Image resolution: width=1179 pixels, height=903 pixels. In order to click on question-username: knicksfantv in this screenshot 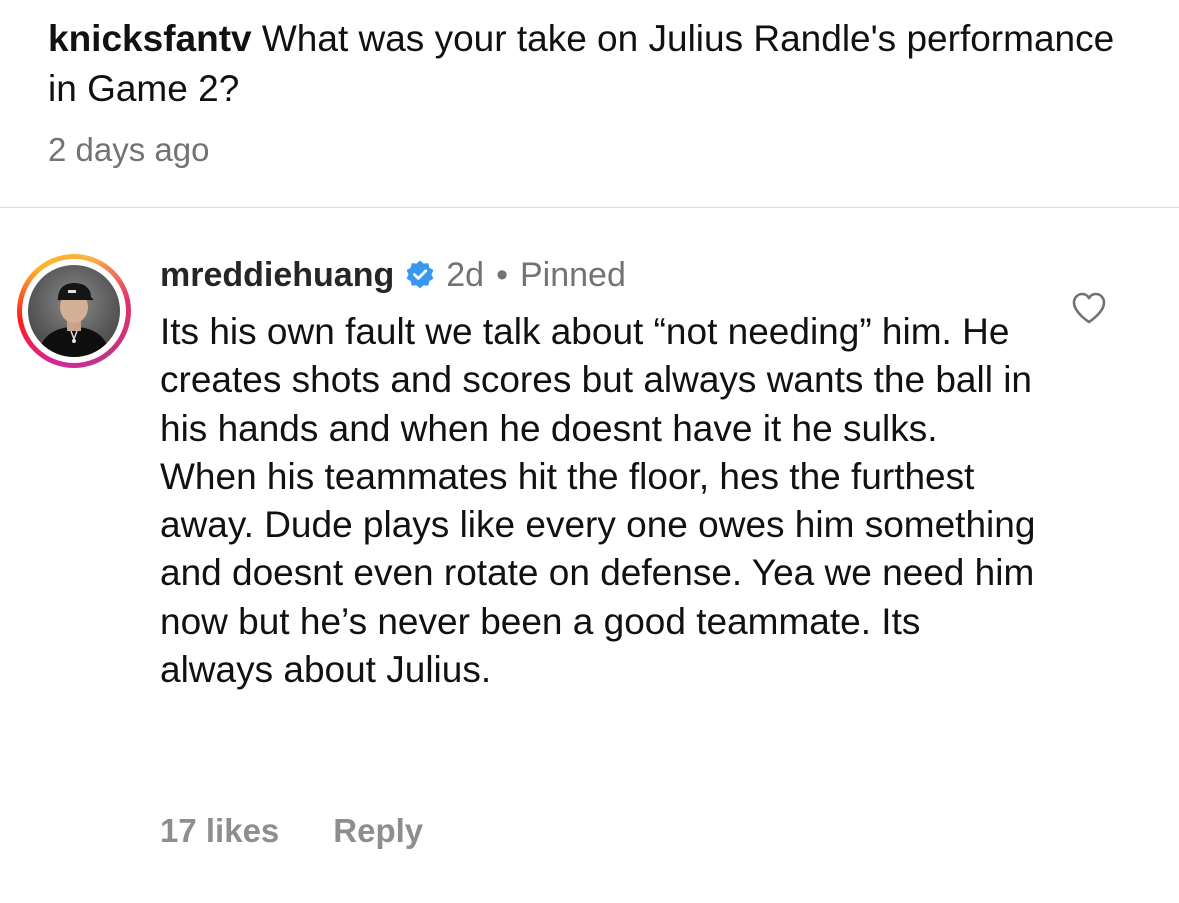, I will do `click(150, 38)`.